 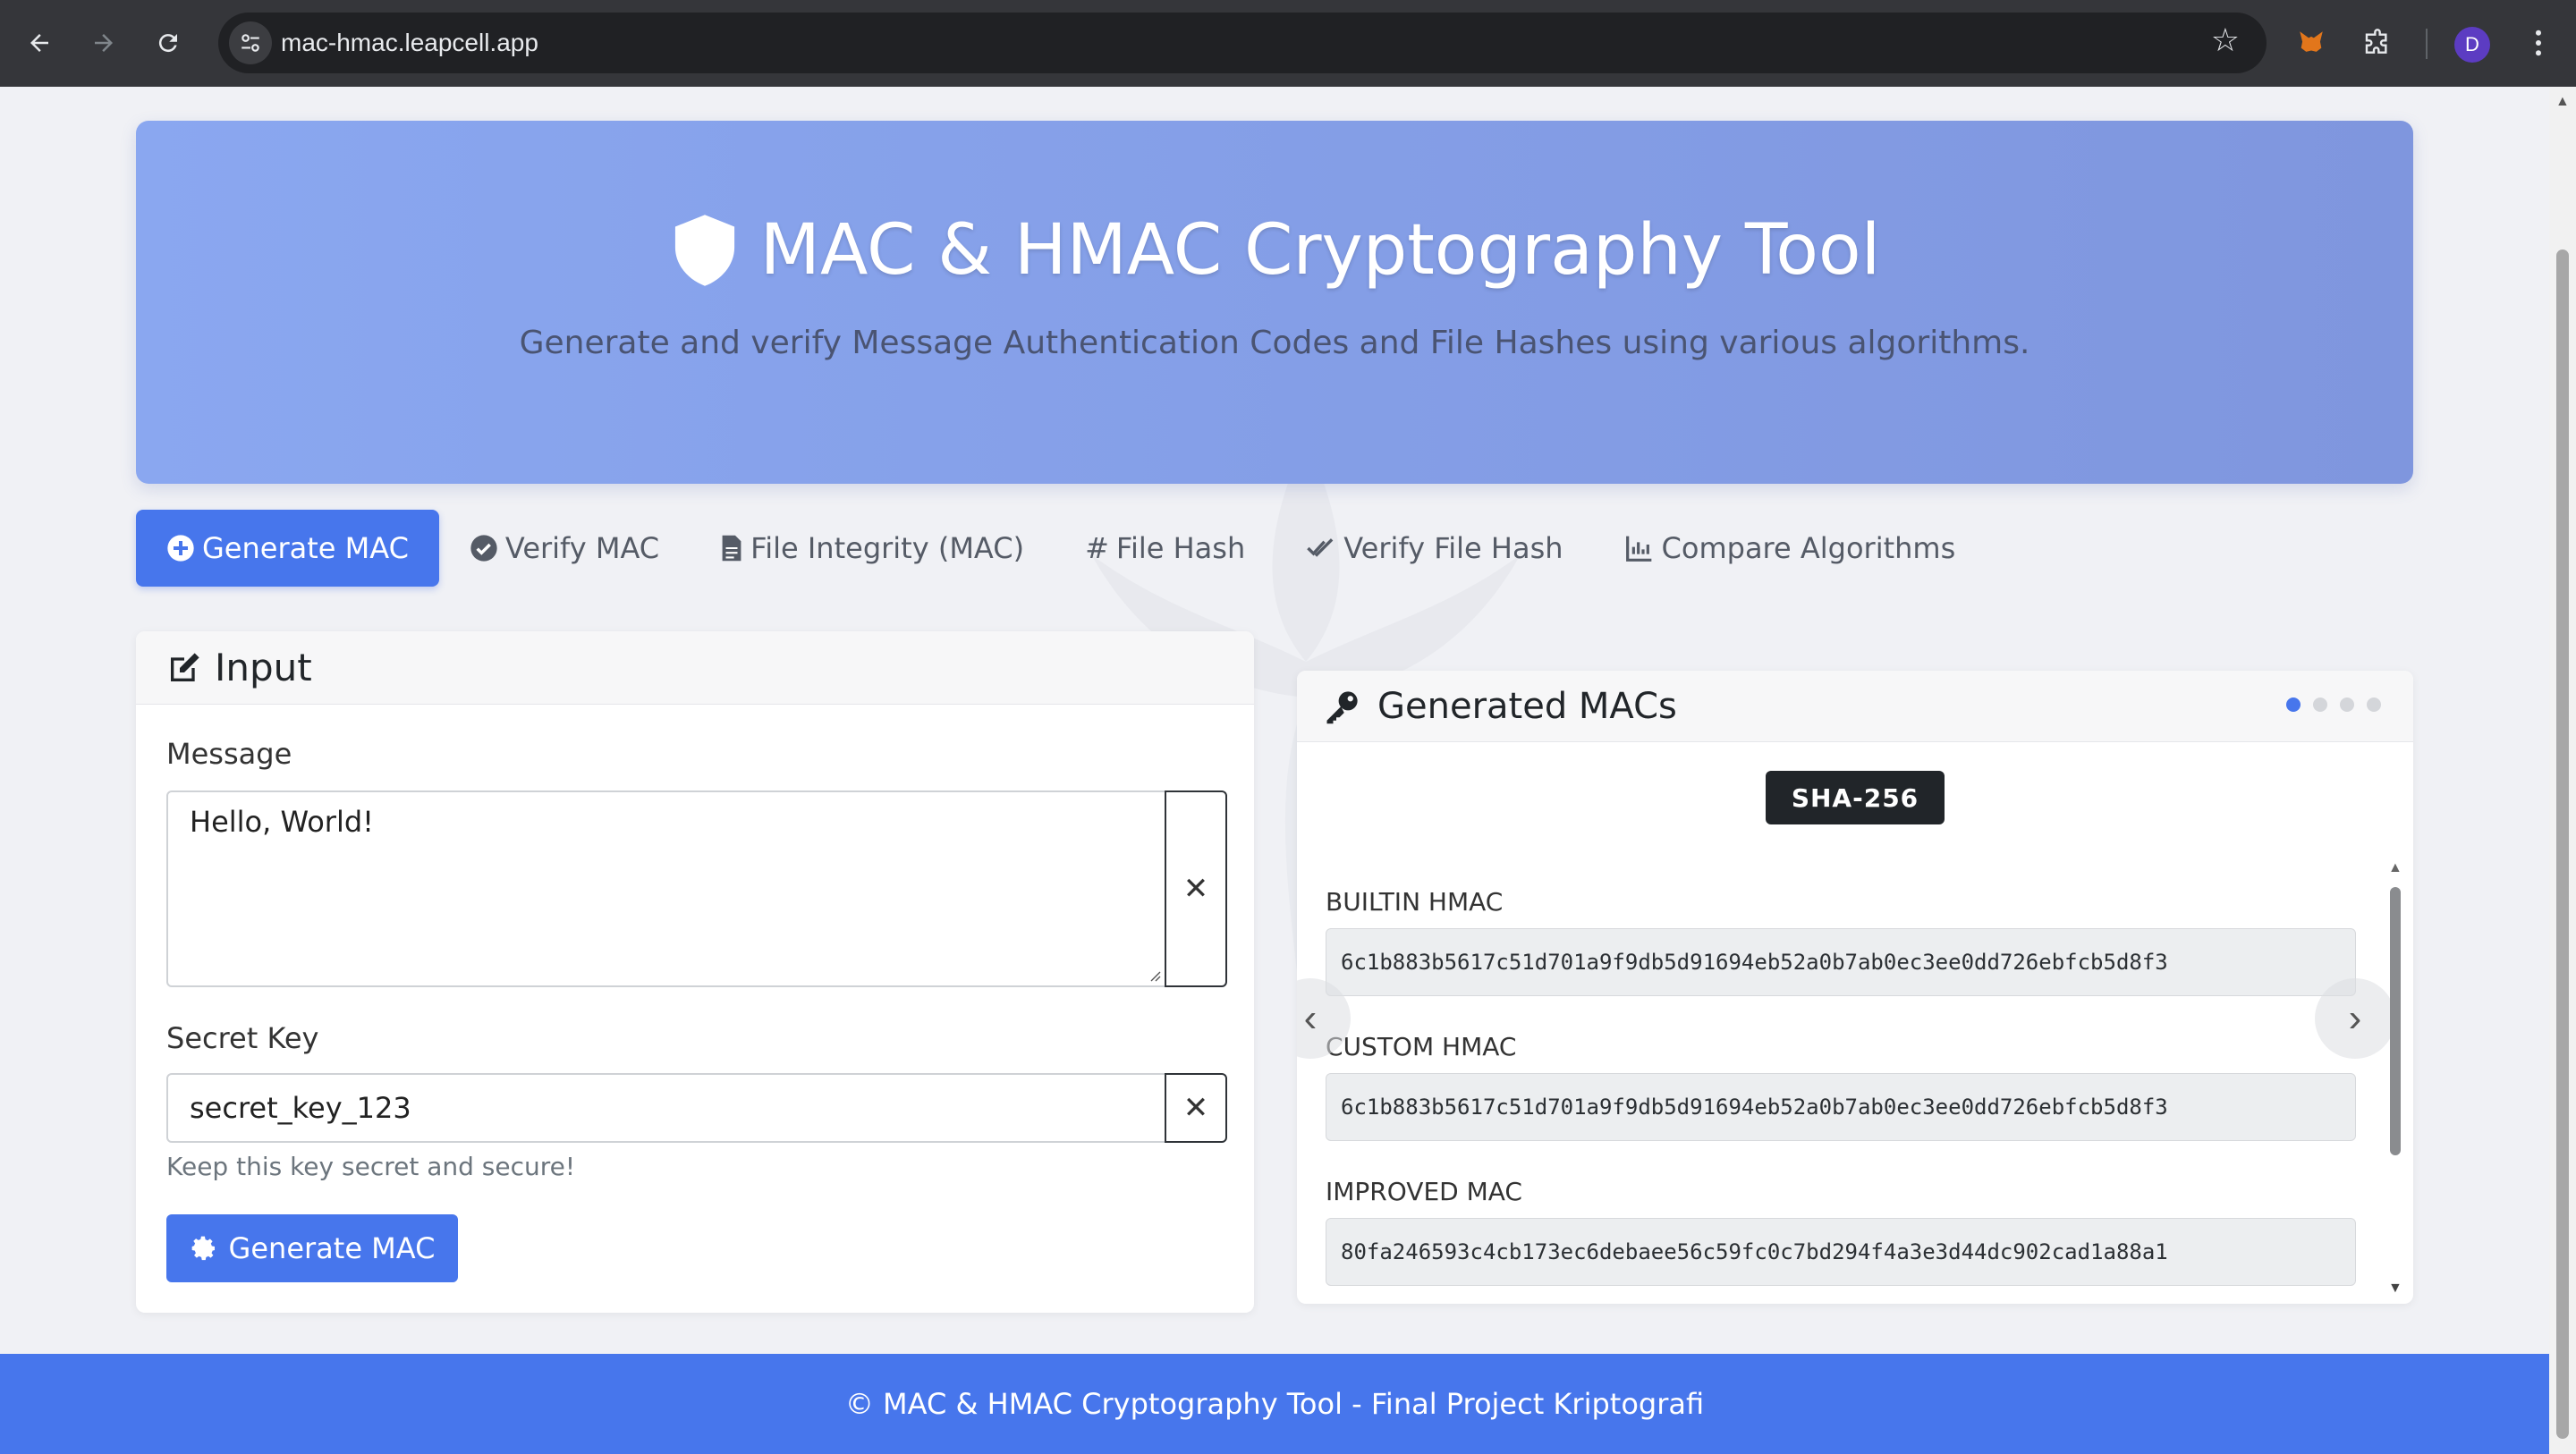 I want to click on tab-file-integrity: File Integrity (MAC), so click(x=872, y=548).